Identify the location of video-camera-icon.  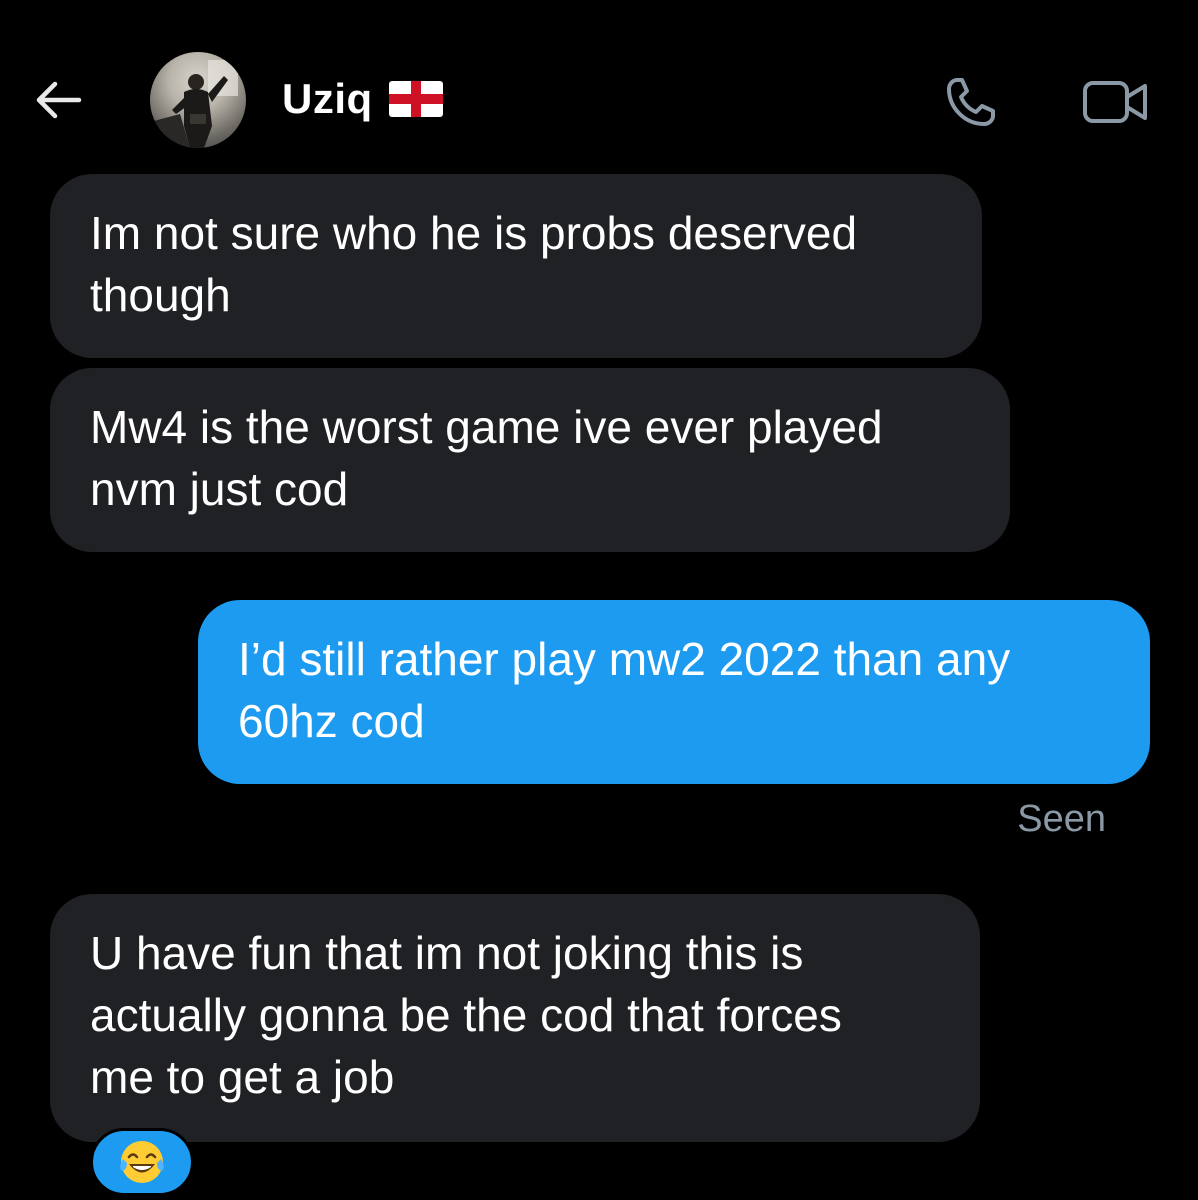
(1115, 102).